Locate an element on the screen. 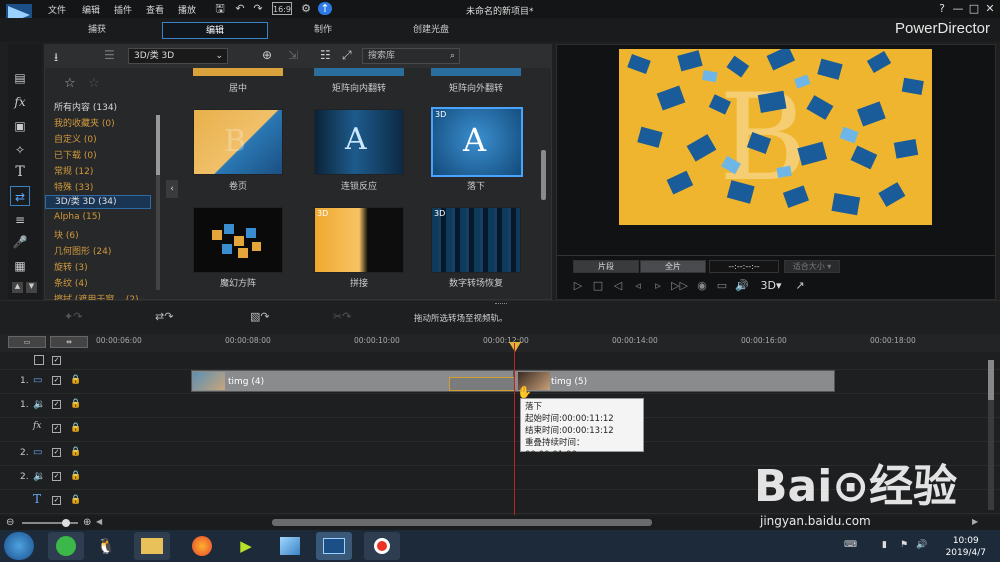  tab-capture: 捕获 is located at coordinates (97, 30).